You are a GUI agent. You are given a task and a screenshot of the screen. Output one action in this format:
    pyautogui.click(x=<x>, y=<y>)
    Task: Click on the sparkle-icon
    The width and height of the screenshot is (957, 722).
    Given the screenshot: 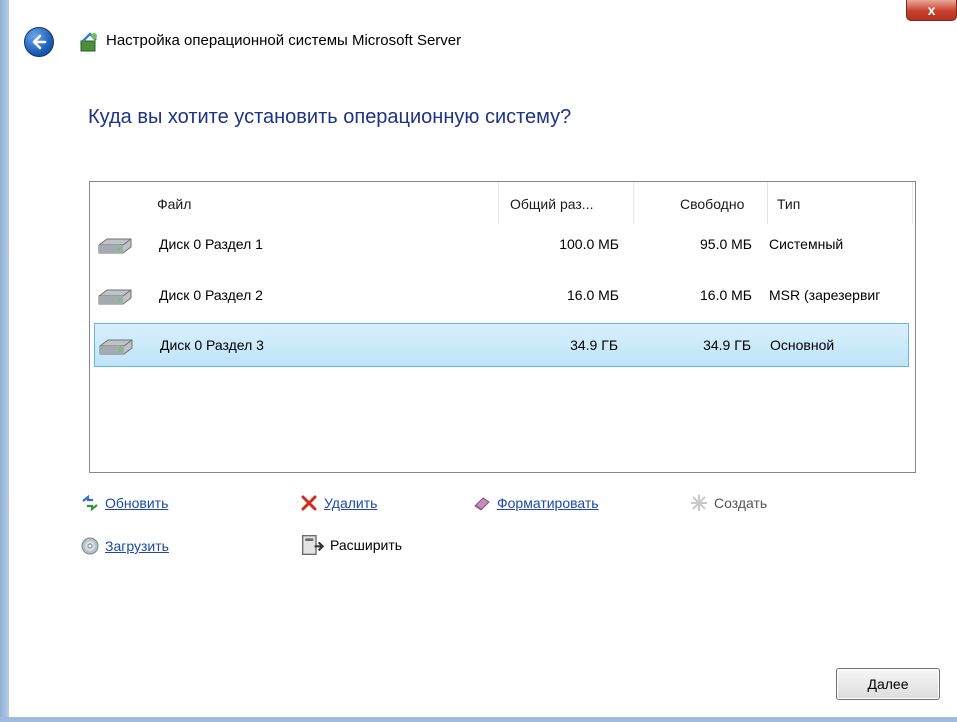 What is the action you would take?
    pyautogui.click(x=699, y=503)
    